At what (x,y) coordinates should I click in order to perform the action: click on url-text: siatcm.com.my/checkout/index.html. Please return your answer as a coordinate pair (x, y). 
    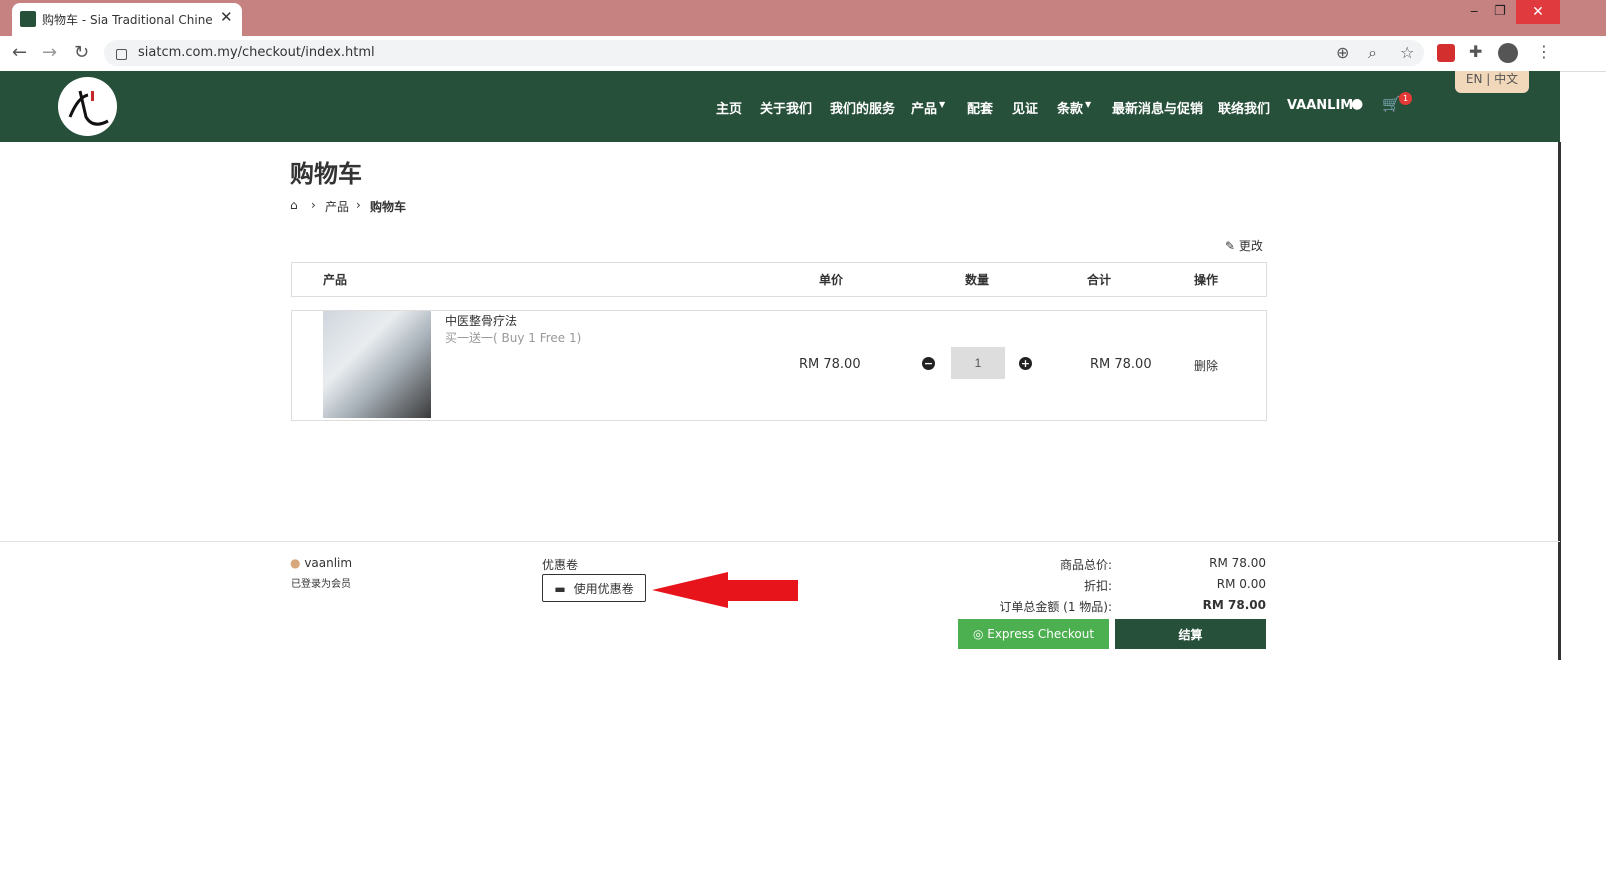
    Looking at the image, I should click on (256, 52).